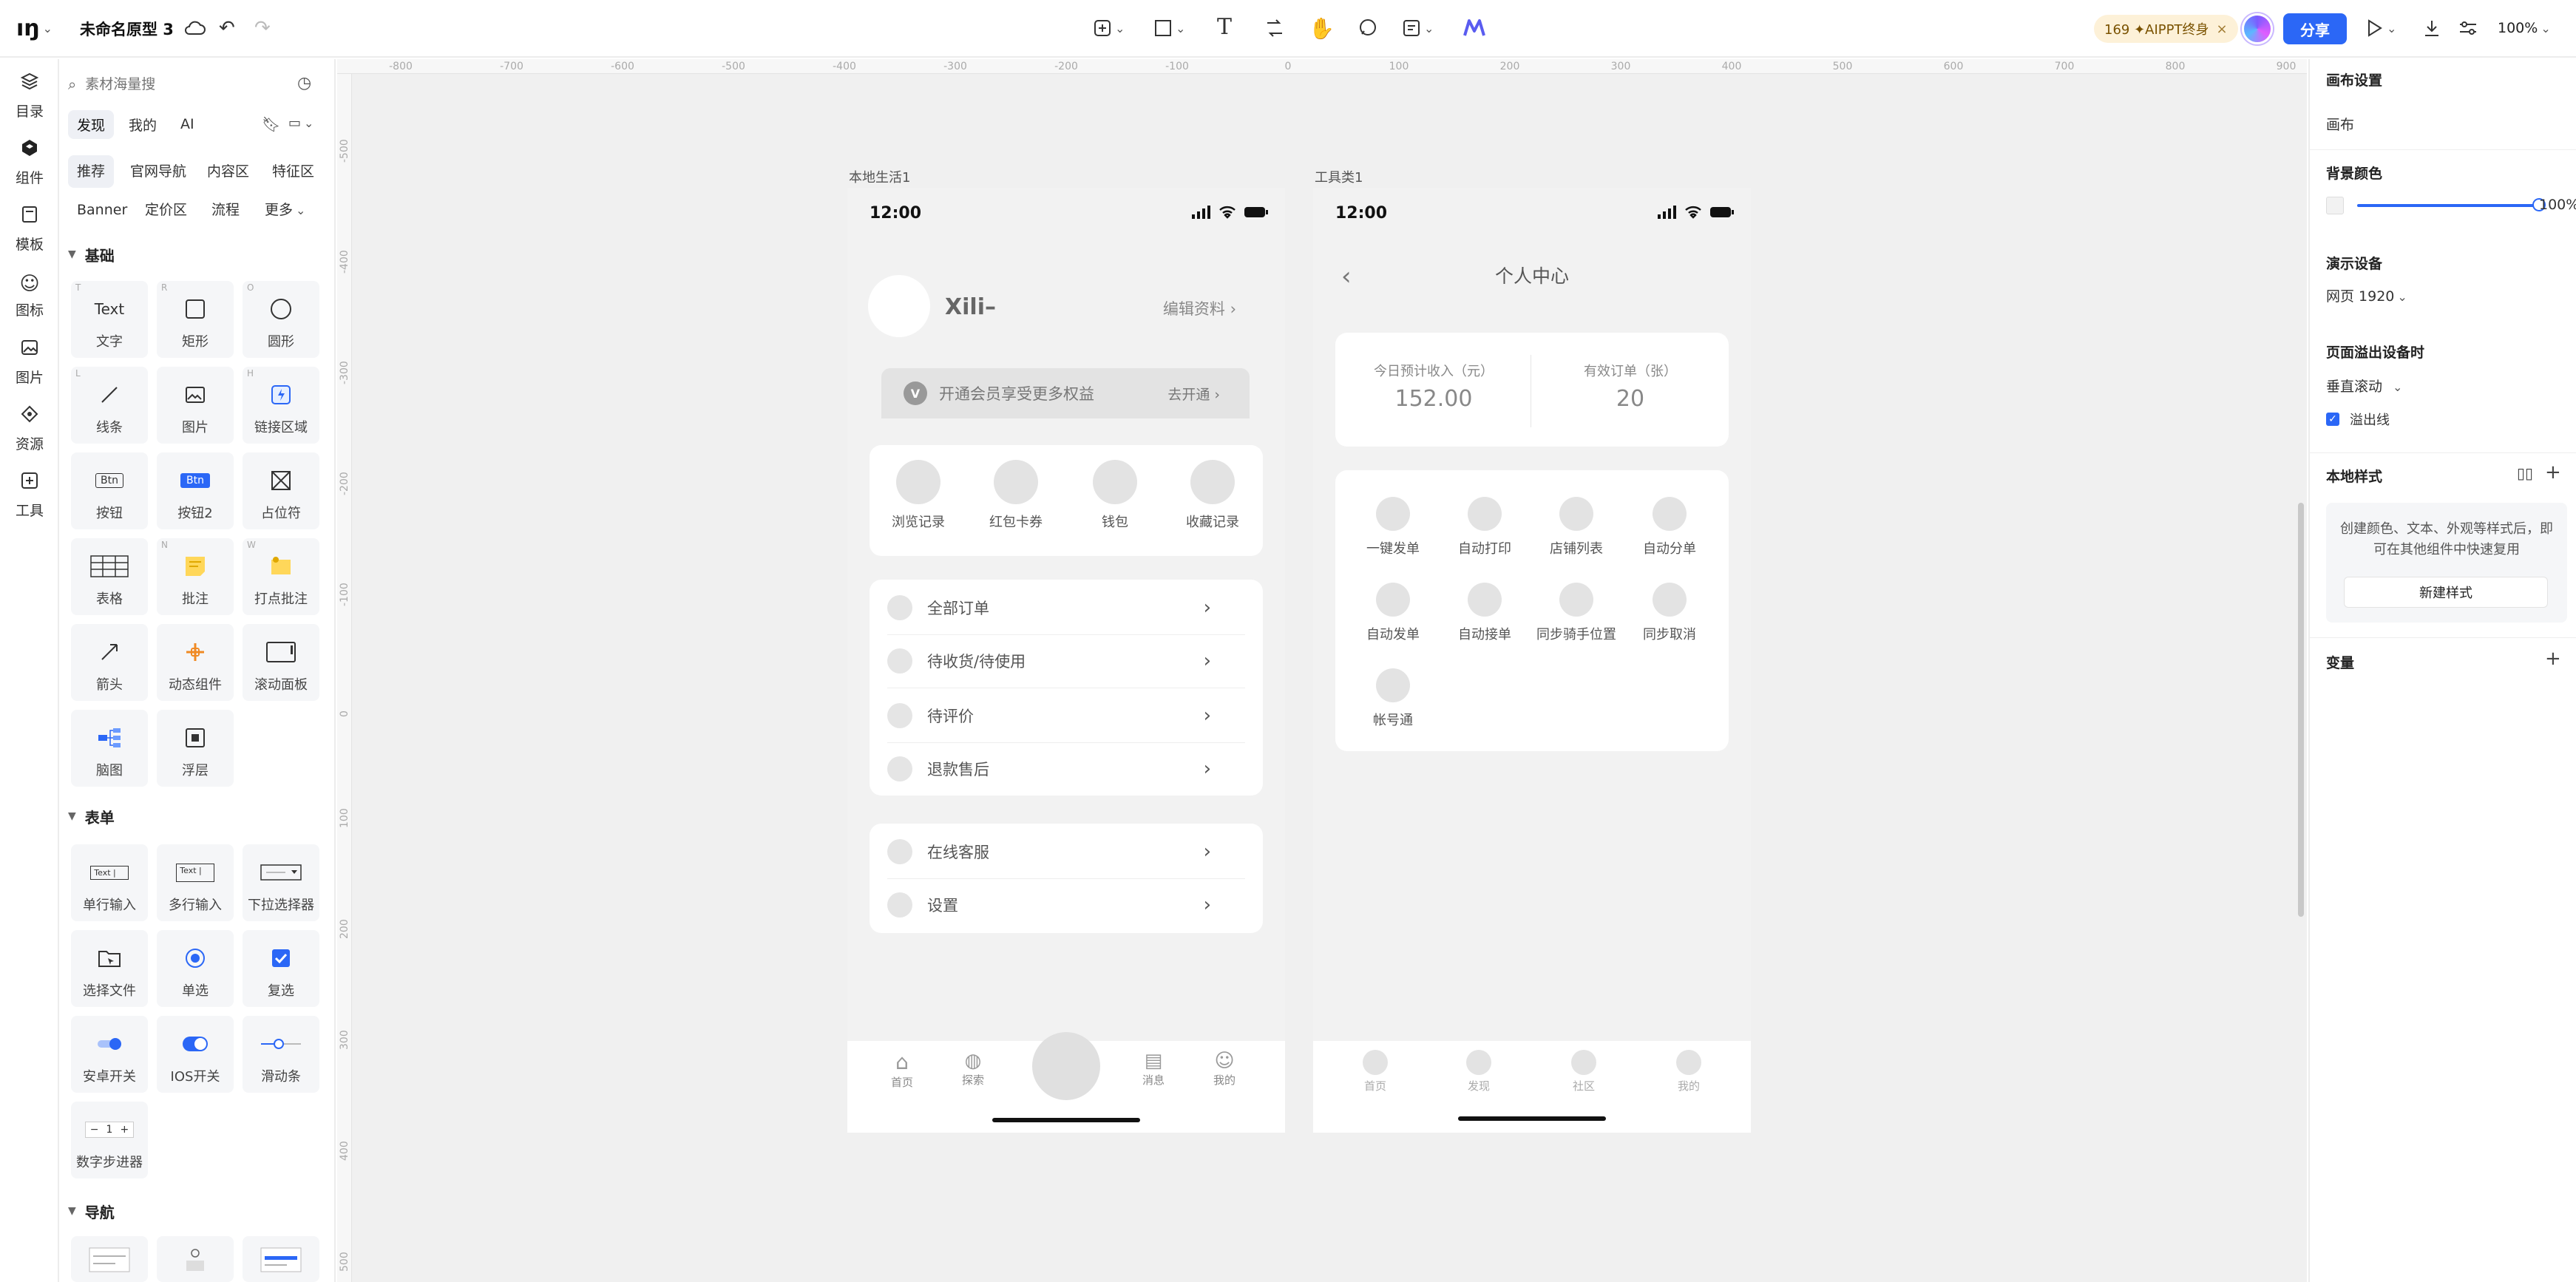 The height and width of the screenshot is (1282, 2576). Describe the element at coordinates (2431, 28) in the screenshot. I see `download-icon` at that location.